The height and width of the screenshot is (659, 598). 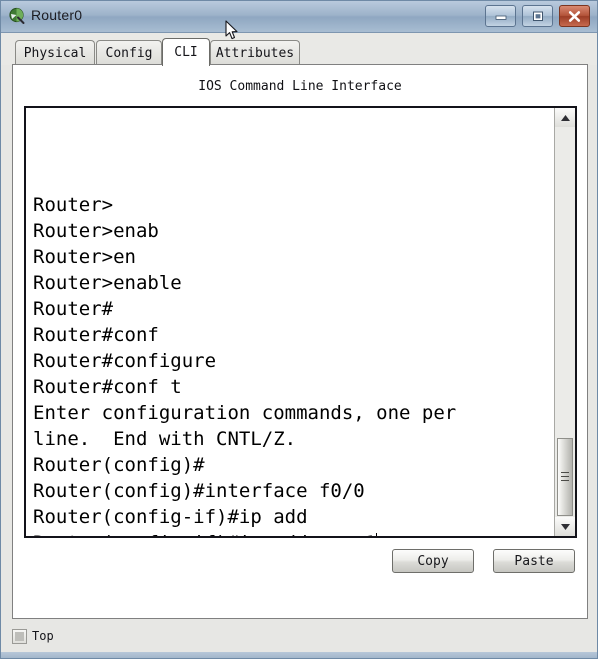 I want to click on tab-attributes: Attributes, so click(x=255, y=52).